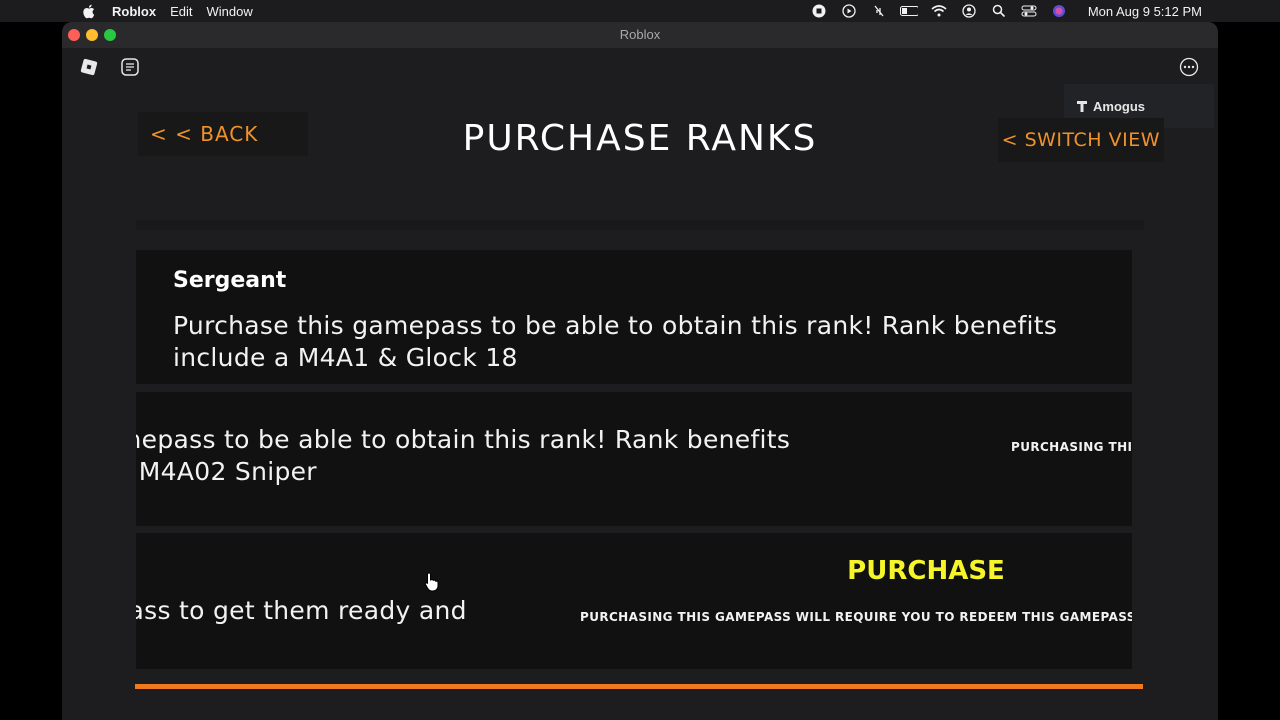 This screenshot has height=720, width=1280. I want to click on user-account-icon, so click(969, 11).